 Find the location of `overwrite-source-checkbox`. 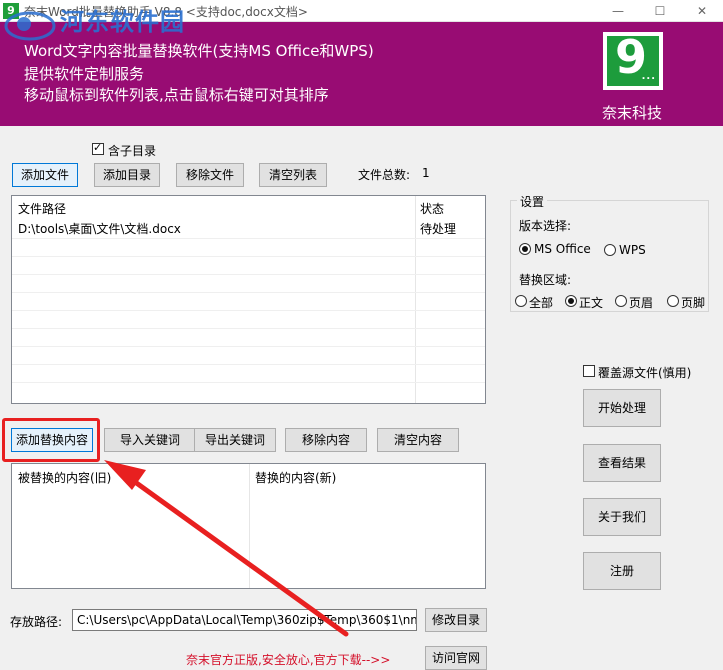

overwrite-source-checkbox is located at coordinates (589, 371).